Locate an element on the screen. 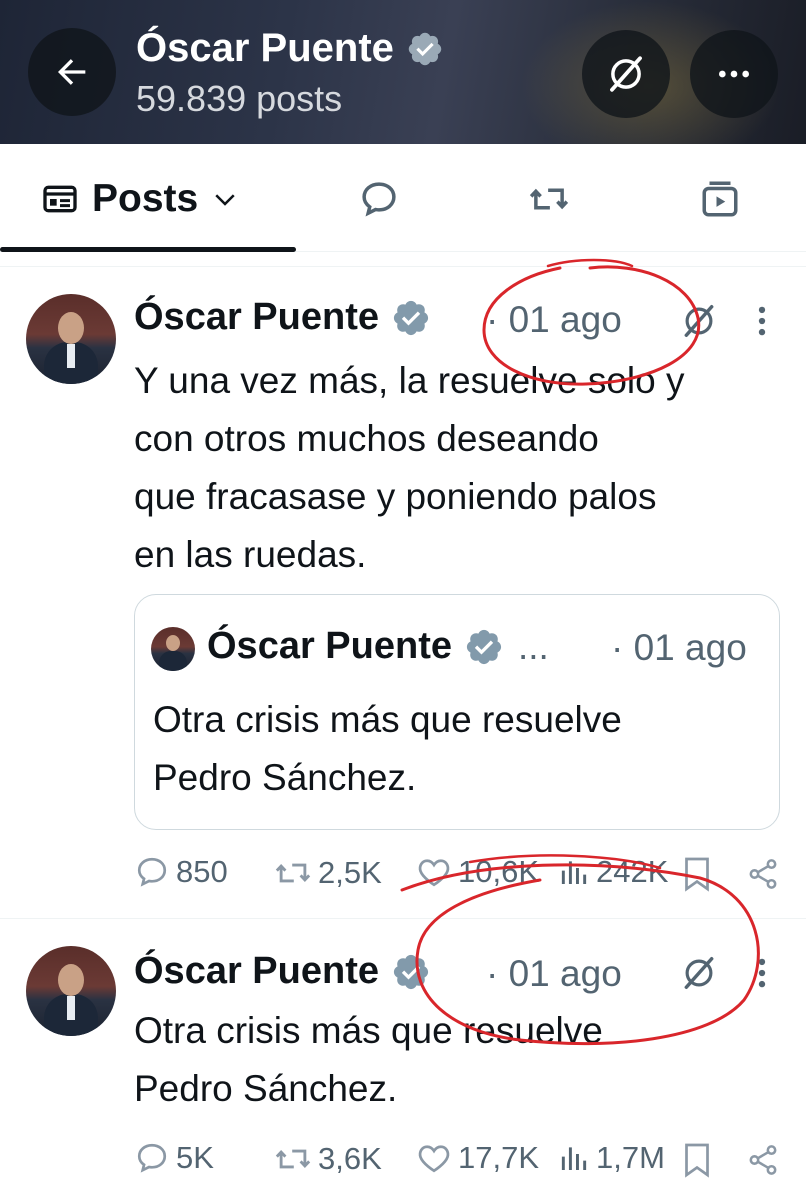 The image size is (806, 1199). post-text-line: con otros muchos deseando is located at coordinates (366, 438).